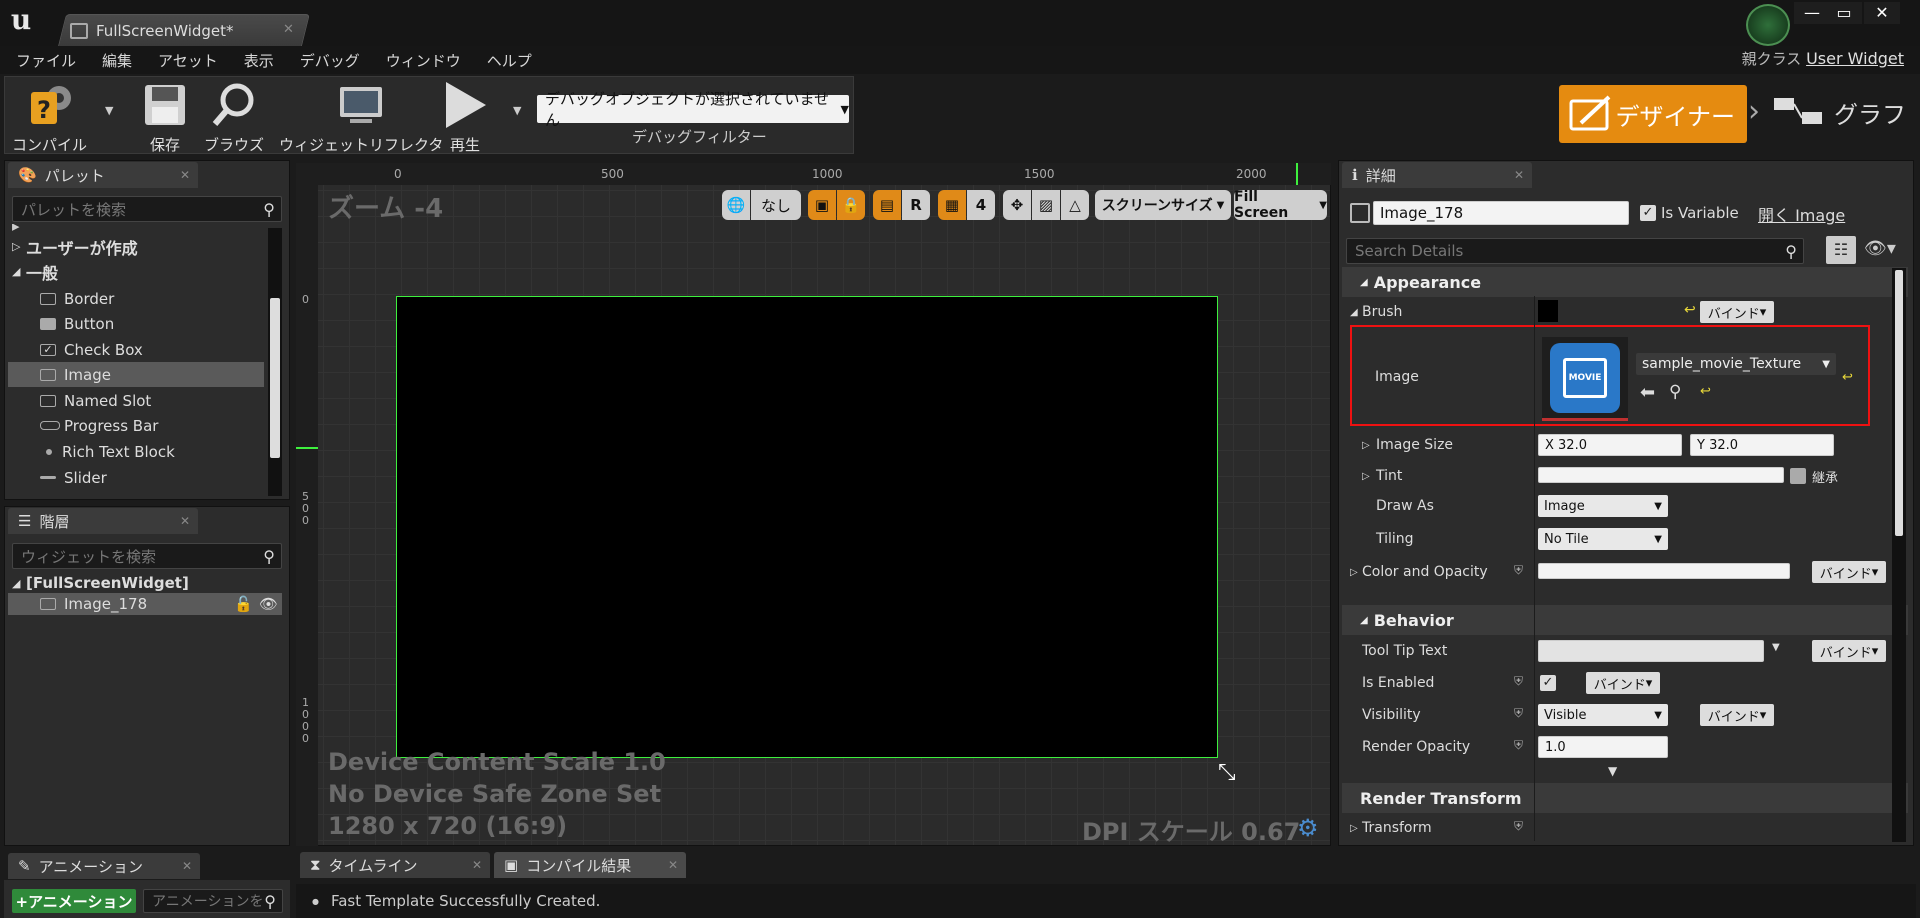  What do you see at coordinates (103, 175) in the screenshot?
I see `palette-tab: 🎨 パレット ✕` at bounding box center [103, 175].